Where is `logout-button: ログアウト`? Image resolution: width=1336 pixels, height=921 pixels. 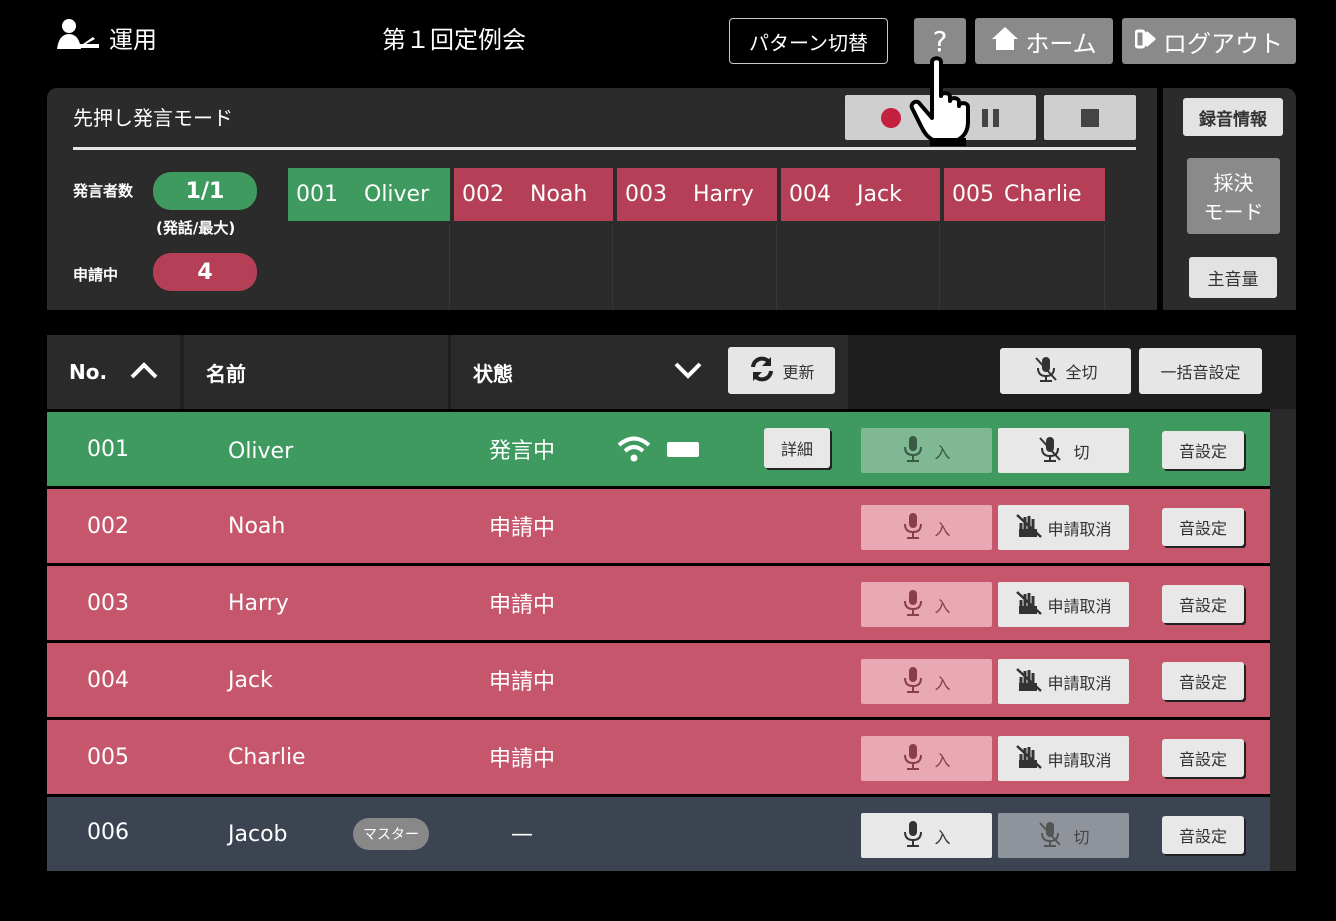 logout-button: ログアウト is located at coordinates (1209, 41).